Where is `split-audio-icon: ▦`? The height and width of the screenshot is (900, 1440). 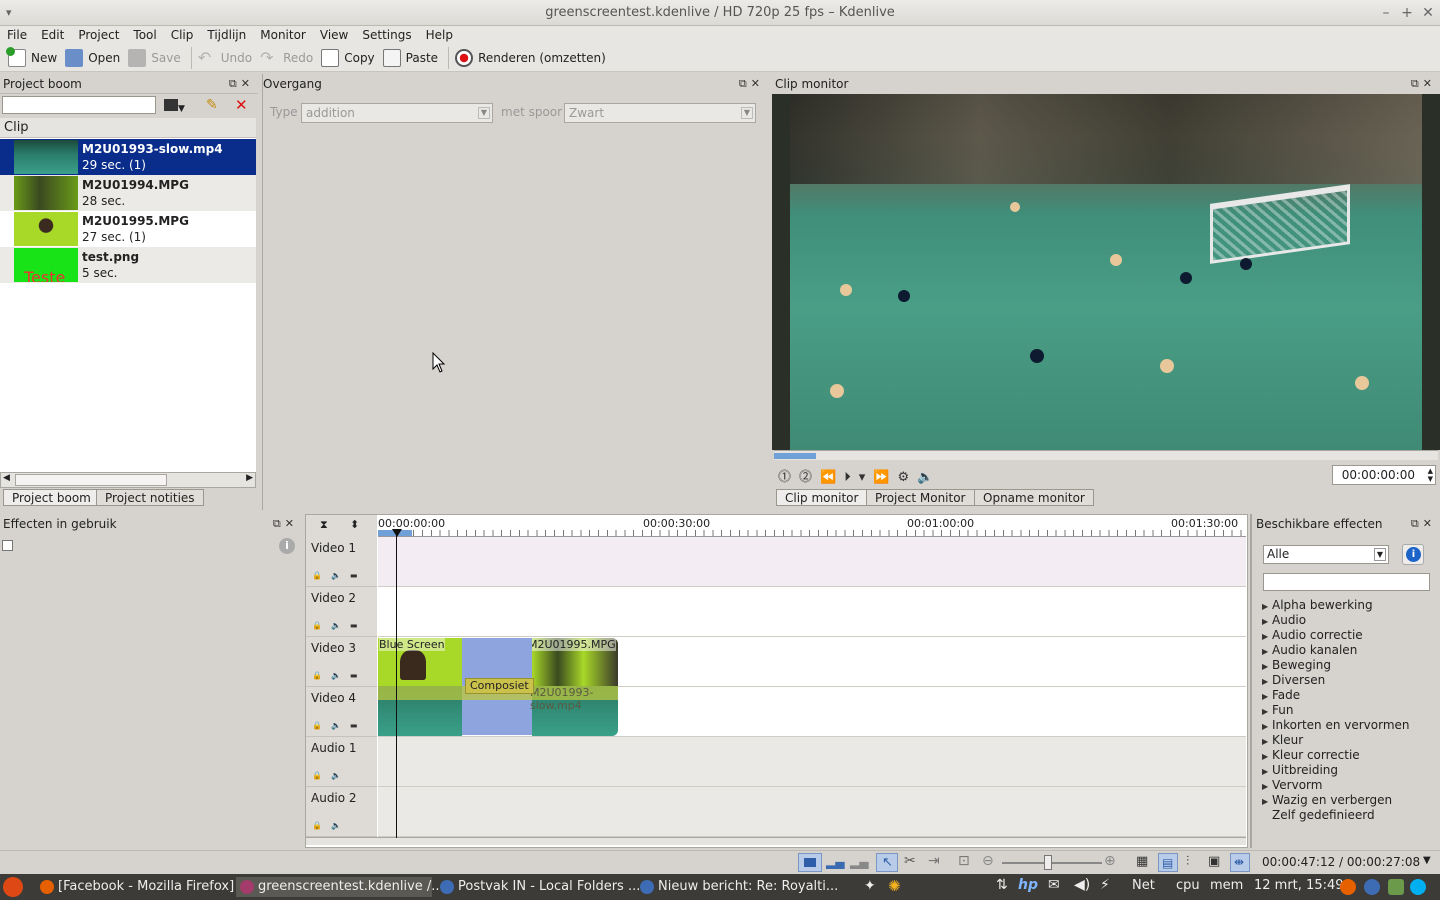
split-audio-icon: ▦ is located at coordinates (1142, 861).